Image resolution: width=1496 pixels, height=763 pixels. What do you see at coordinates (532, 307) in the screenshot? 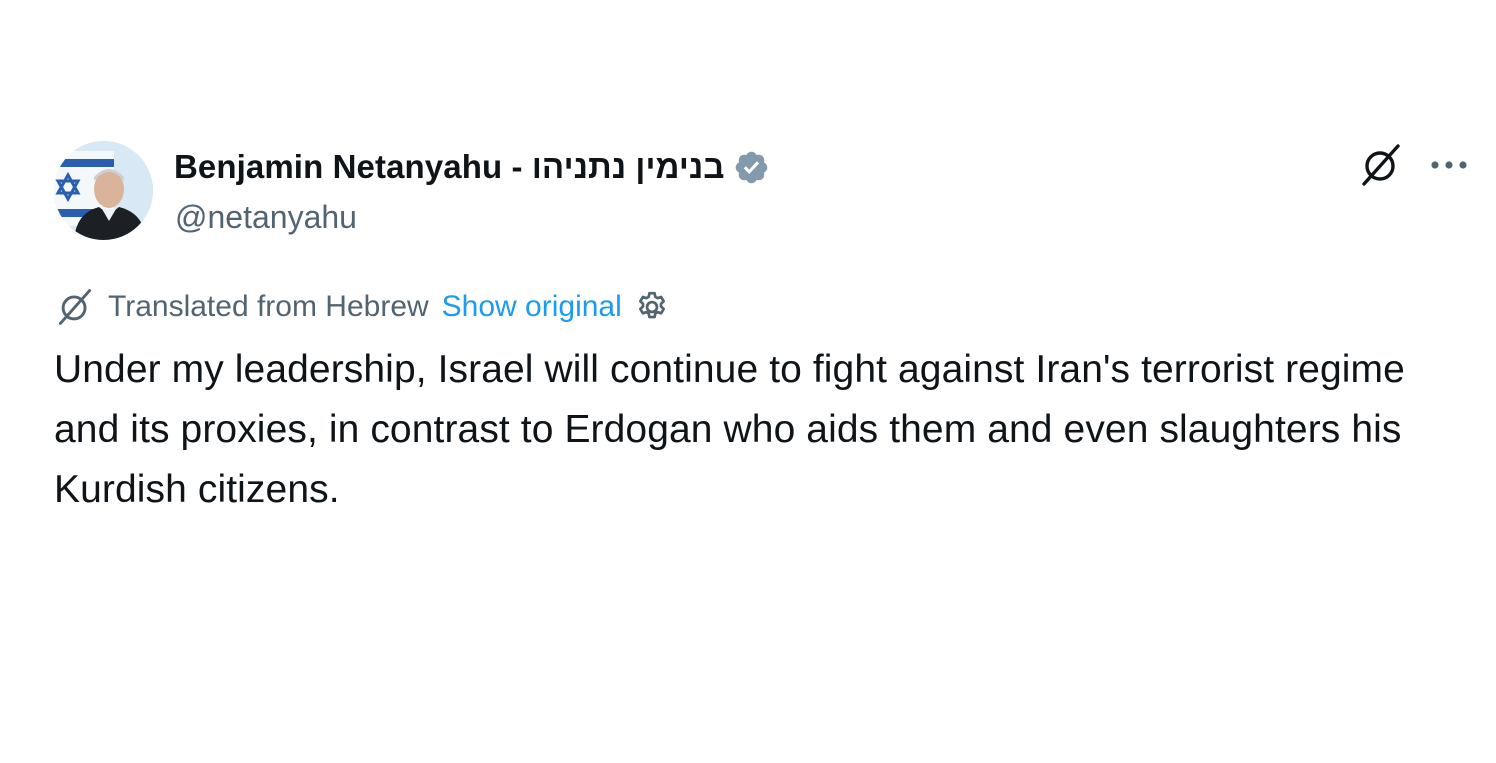
I see `show-original-link: Show original` at bounding box center [532, 307].